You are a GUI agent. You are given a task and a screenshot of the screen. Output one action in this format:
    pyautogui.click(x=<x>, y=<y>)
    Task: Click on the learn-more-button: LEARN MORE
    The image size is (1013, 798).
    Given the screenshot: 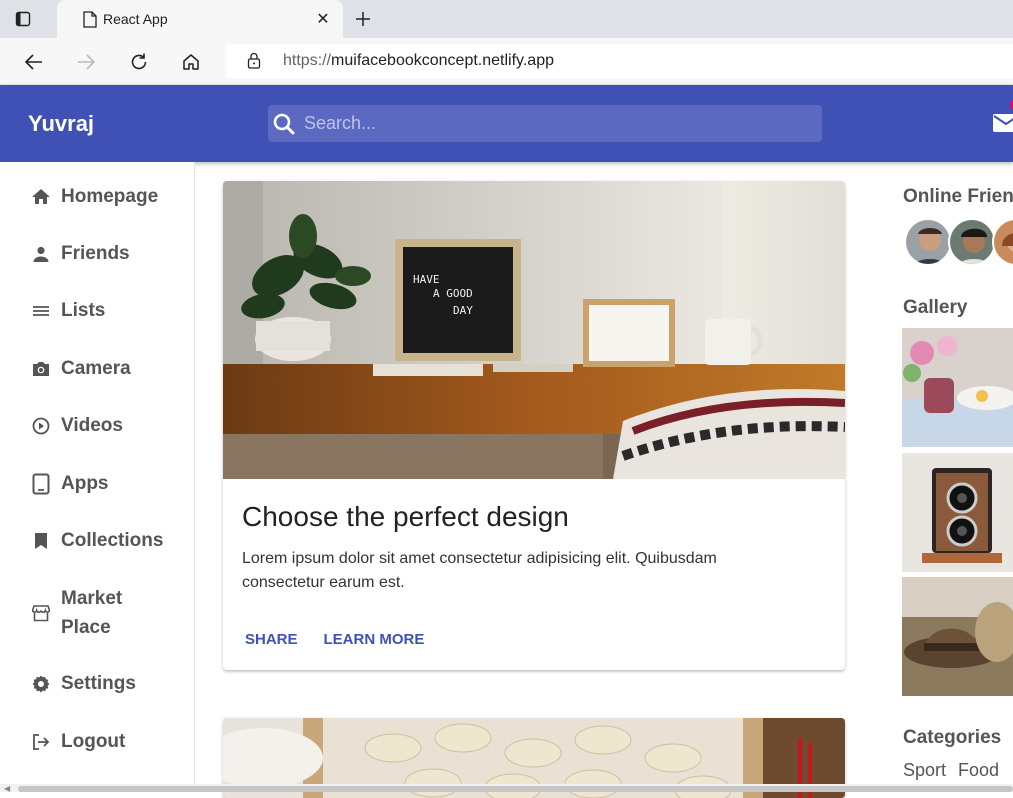 What is the action you would take?
    pyautogui.click(x=374, y=639)
    